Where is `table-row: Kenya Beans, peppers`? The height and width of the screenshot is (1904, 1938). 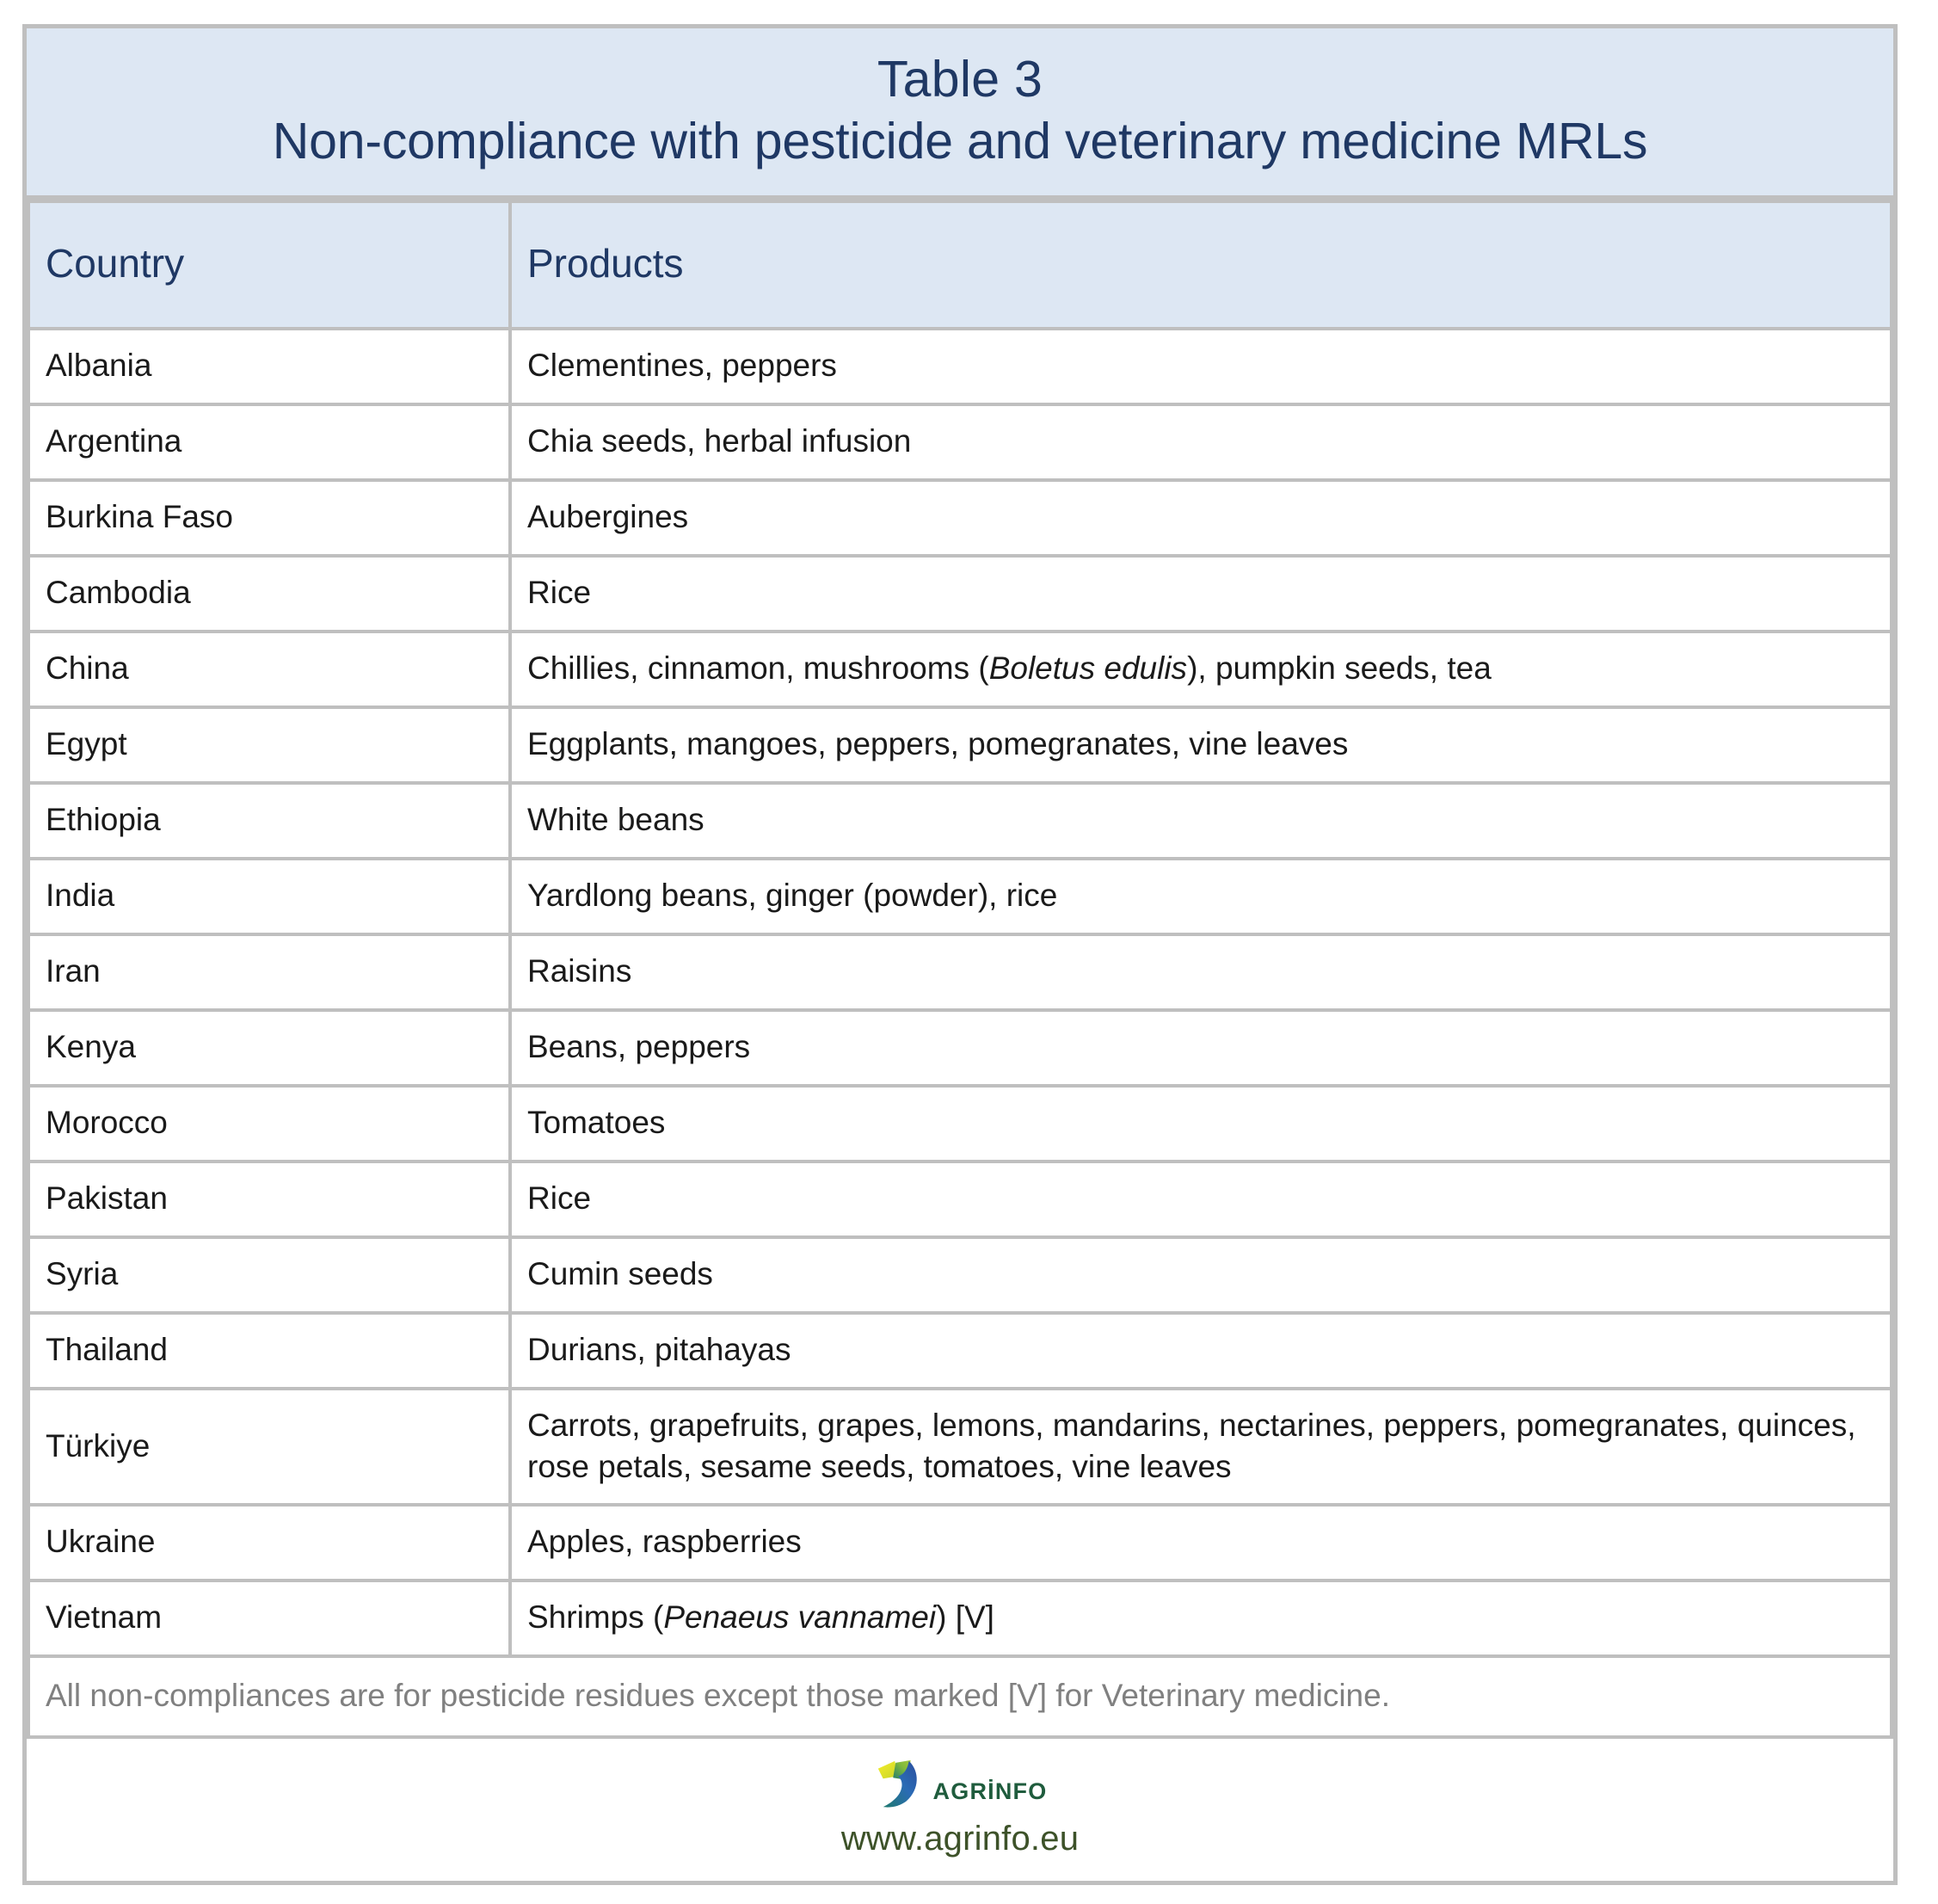 table-row: Kenya Beans, peppers is located at coordinates (960, 1048).